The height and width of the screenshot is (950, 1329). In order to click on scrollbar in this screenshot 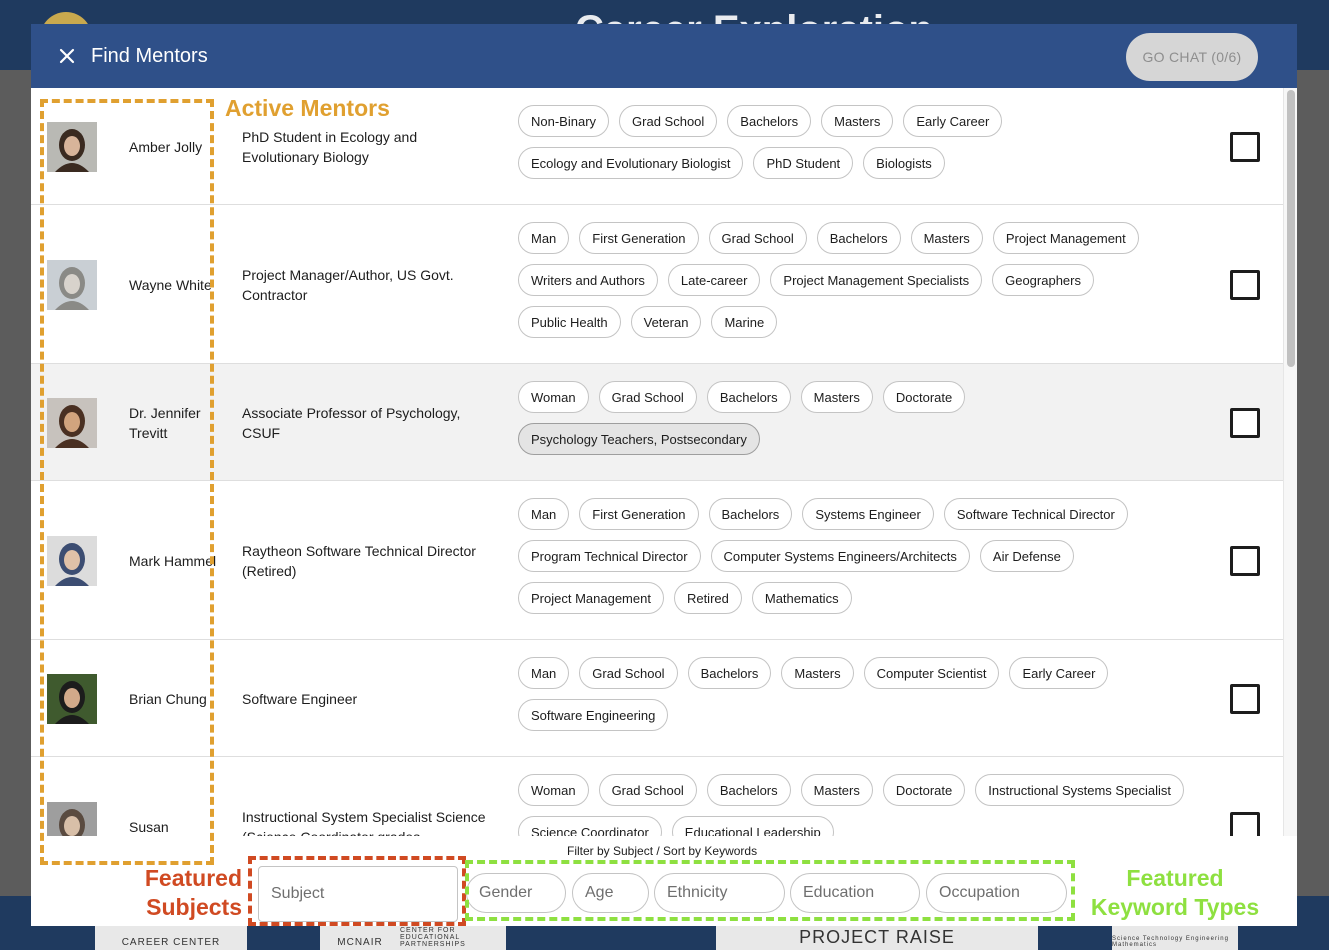, I will do `click(1290, 462)`.